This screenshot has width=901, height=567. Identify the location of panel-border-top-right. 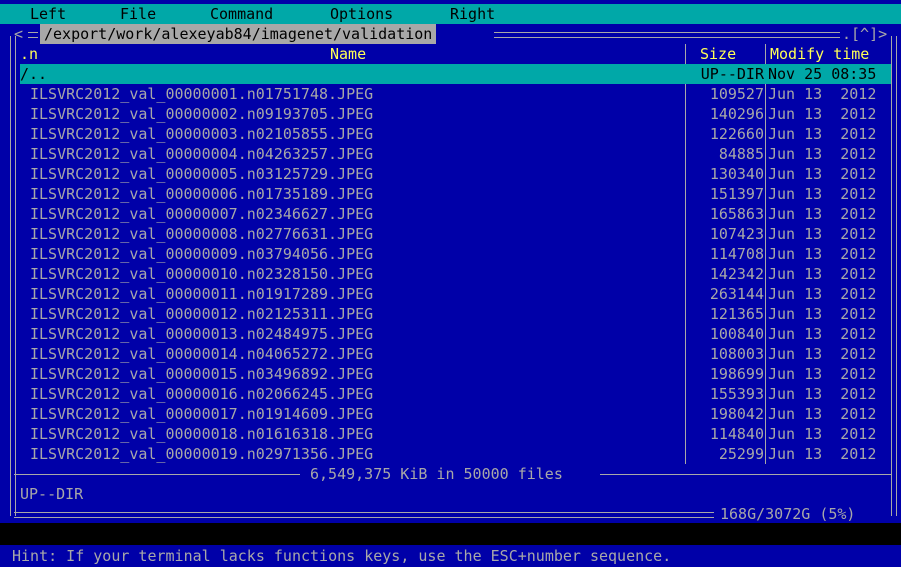
(667, 35).